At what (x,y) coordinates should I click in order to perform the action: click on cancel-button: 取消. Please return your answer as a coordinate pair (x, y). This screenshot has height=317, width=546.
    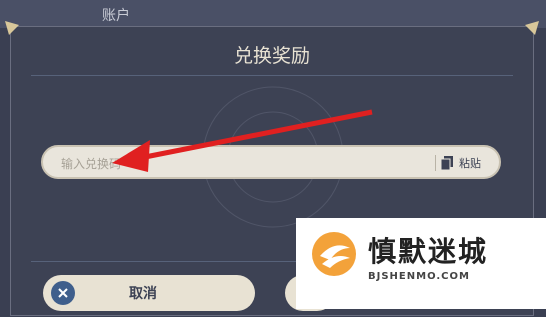
    Looking at the image, I should click on (149, 293).